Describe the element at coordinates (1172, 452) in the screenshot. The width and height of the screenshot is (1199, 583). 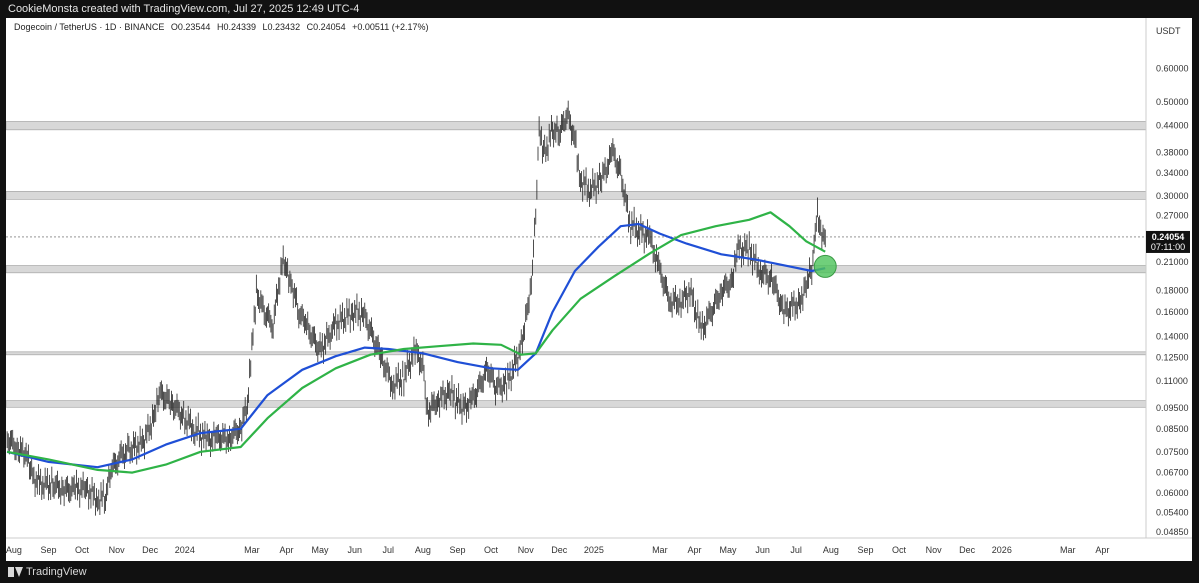
I see `price-tick-label: 0.07500` at that location.